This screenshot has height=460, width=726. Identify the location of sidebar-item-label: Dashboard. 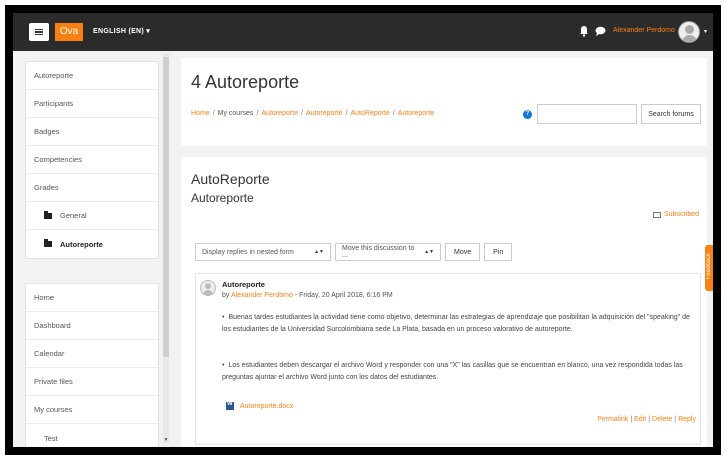
(52, 325).